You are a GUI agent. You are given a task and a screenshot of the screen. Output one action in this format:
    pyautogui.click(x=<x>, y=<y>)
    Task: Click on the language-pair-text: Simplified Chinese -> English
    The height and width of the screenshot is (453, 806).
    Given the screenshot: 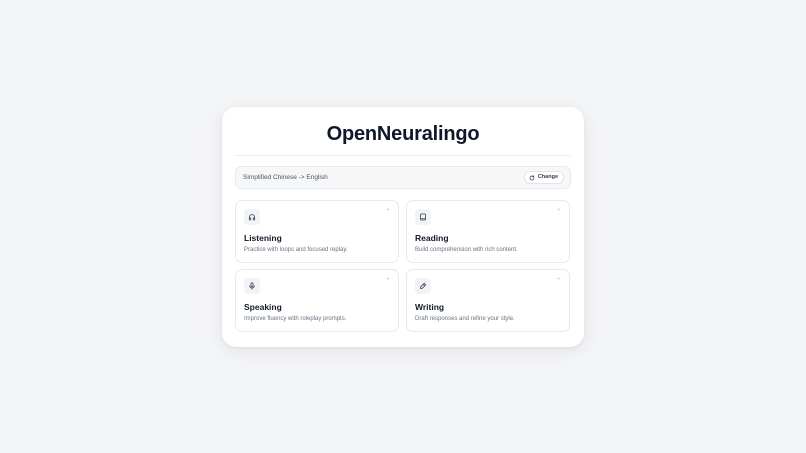 What is the action you would take?
    pyautogui.click(x=285, y=177)
    